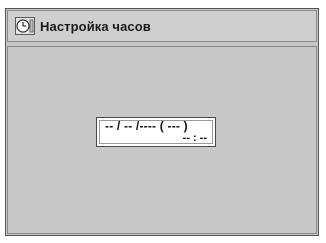  What do you see at coordinates (146, 126) in the screenshot?
I see `date-display: -- / -- /---- ( --- )` at bounding box center [146, 126].